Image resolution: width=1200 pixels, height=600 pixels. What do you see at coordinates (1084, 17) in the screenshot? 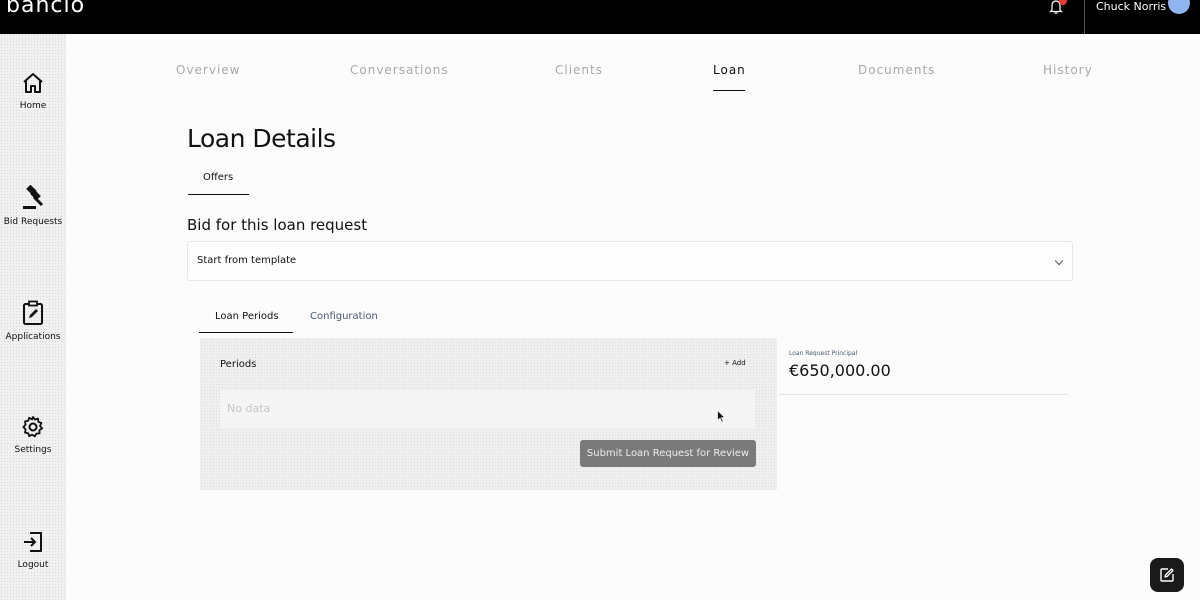
I see `header-divider` at bounding box center [1084, 17].